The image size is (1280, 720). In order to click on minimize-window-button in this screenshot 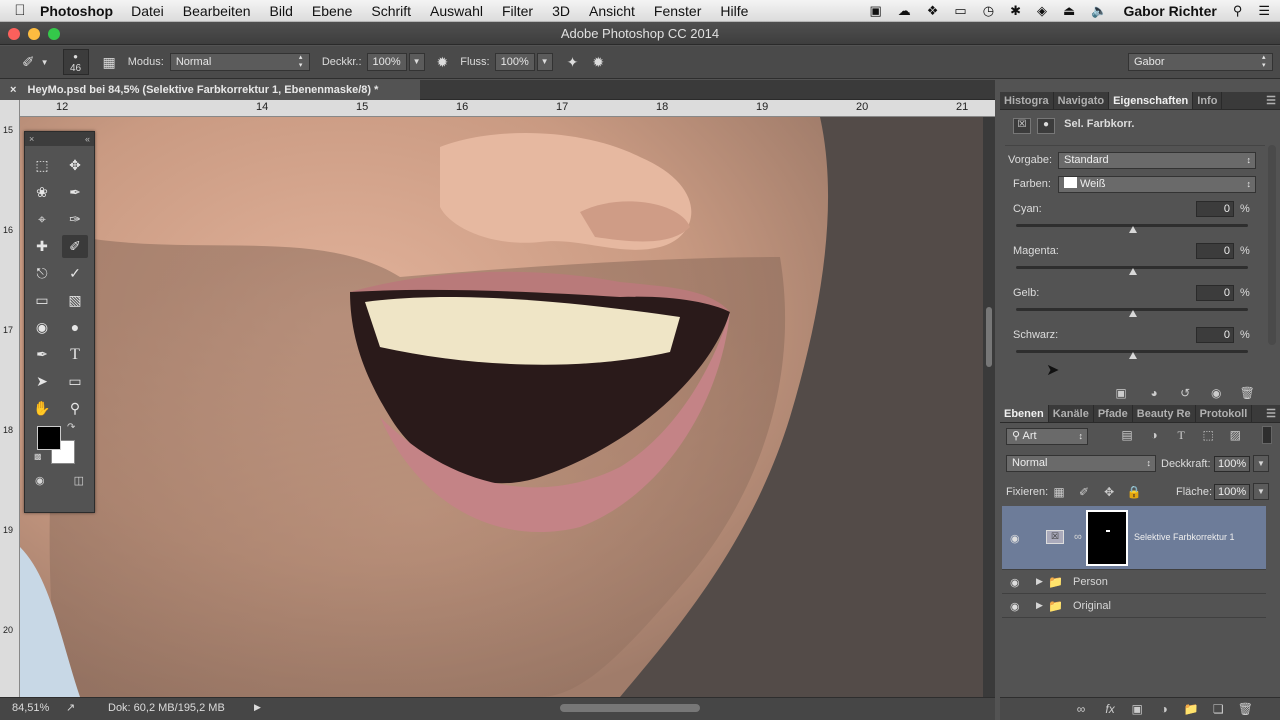, I will do `click(34, 34)`.